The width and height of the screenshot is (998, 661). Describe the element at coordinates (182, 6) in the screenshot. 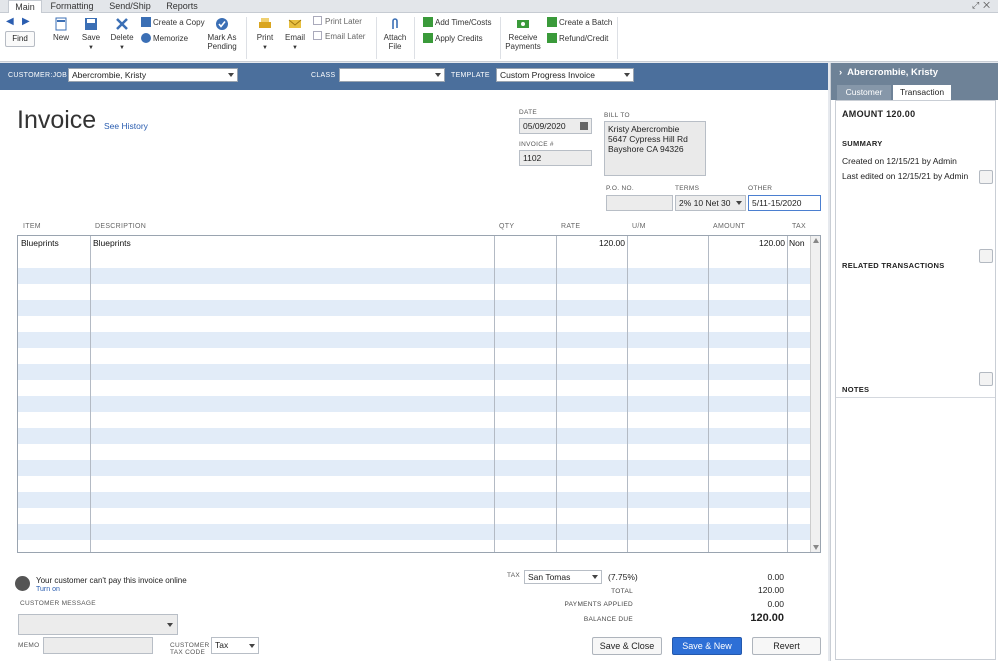

I see `tab-reports: Reports` at that location.